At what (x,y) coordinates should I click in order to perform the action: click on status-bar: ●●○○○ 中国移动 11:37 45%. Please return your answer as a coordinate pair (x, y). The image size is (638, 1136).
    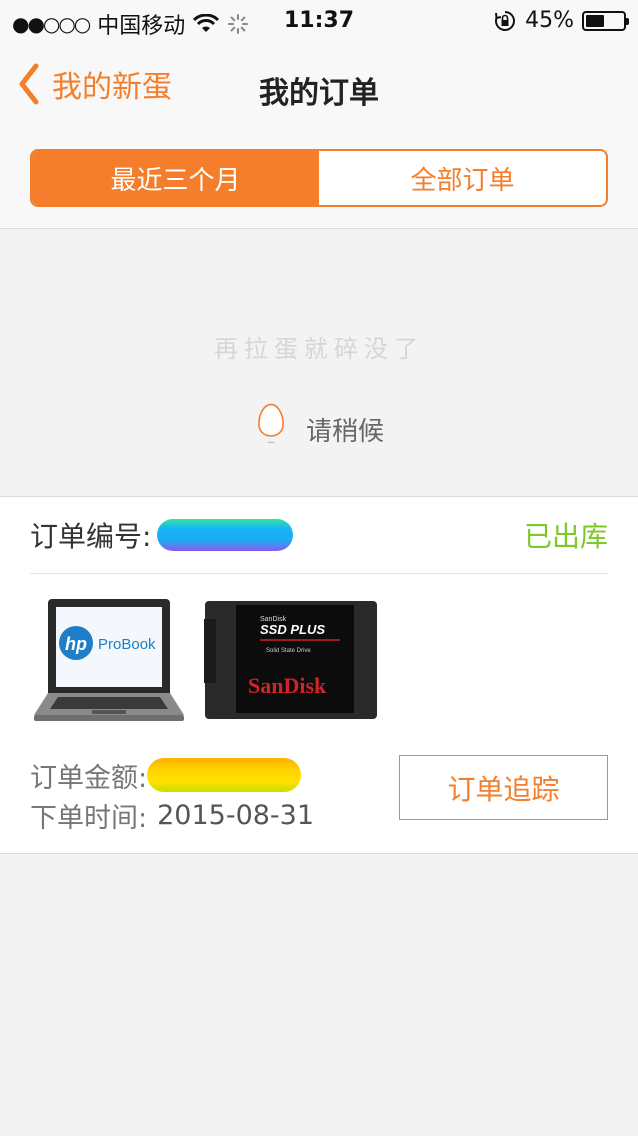
    Looking at the image, I should click on (319, 22).